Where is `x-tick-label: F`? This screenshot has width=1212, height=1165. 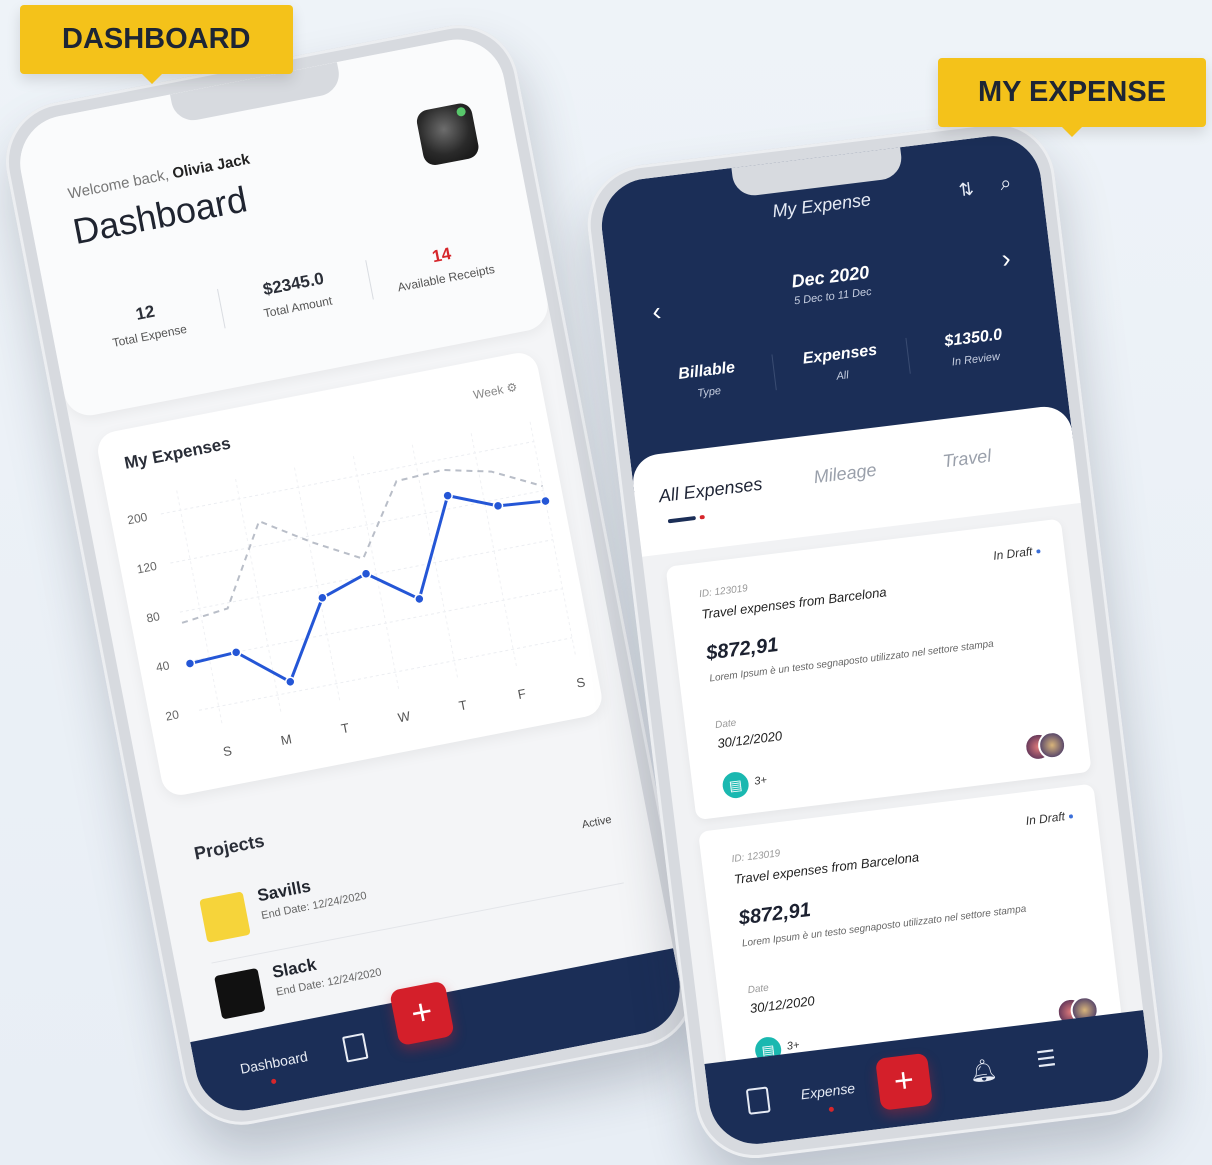
x-tick-label: F is located at coordinates (522, 694).